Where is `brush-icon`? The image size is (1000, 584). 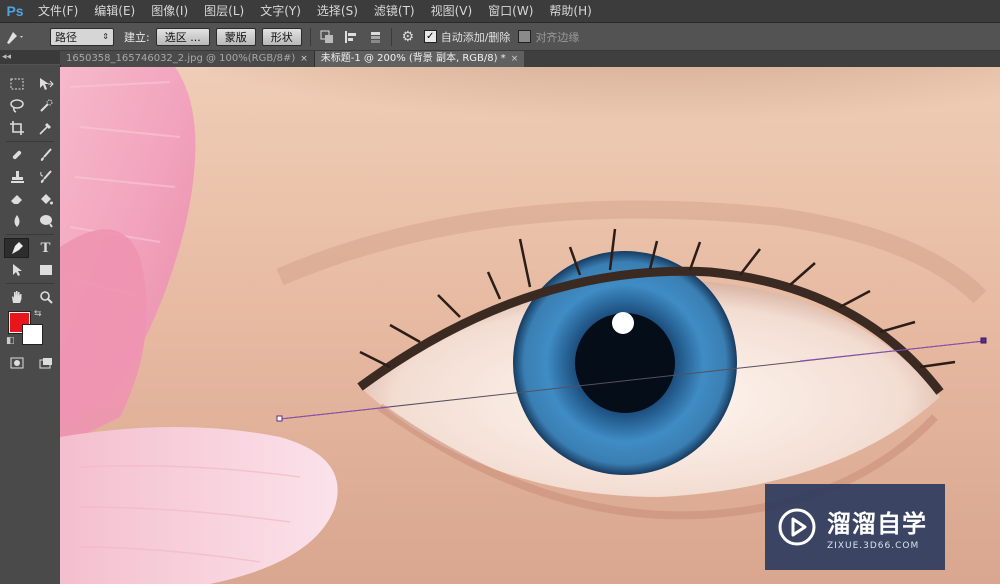 brush-icon is located at coordinates (45, 155).